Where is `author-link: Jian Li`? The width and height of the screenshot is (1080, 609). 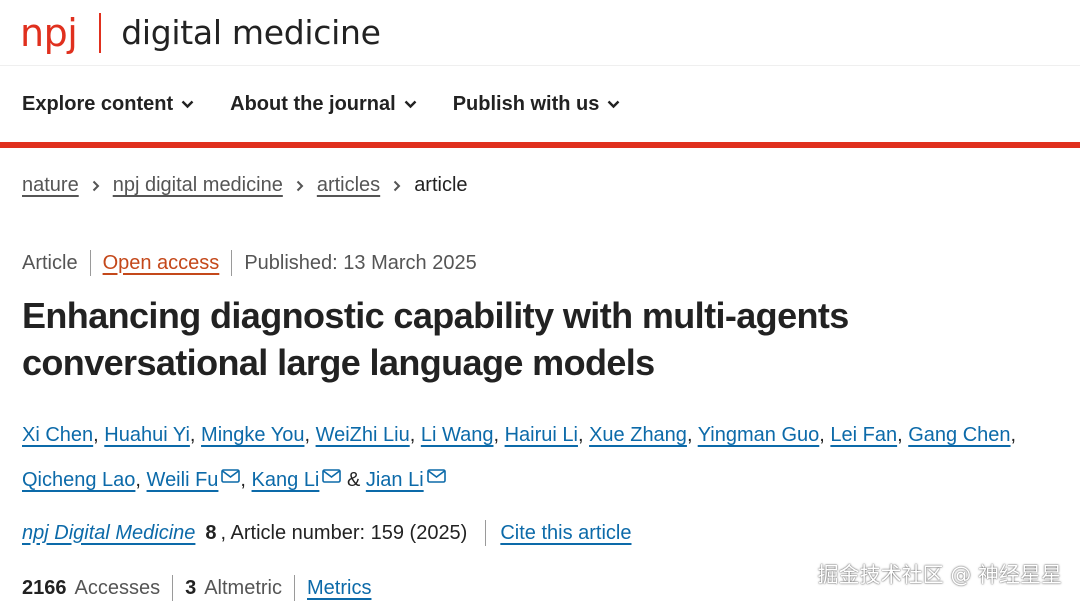
author-link: Jian Li is located at coordinates (395, 480).